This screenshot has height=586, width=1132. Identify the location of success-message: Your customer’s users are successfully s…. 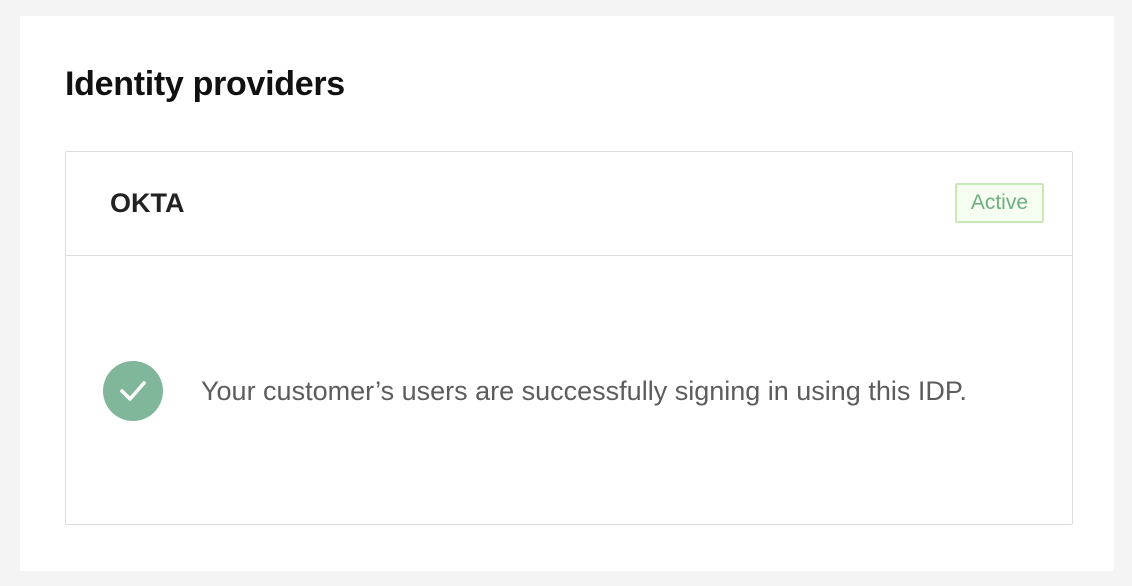
(584, 391).